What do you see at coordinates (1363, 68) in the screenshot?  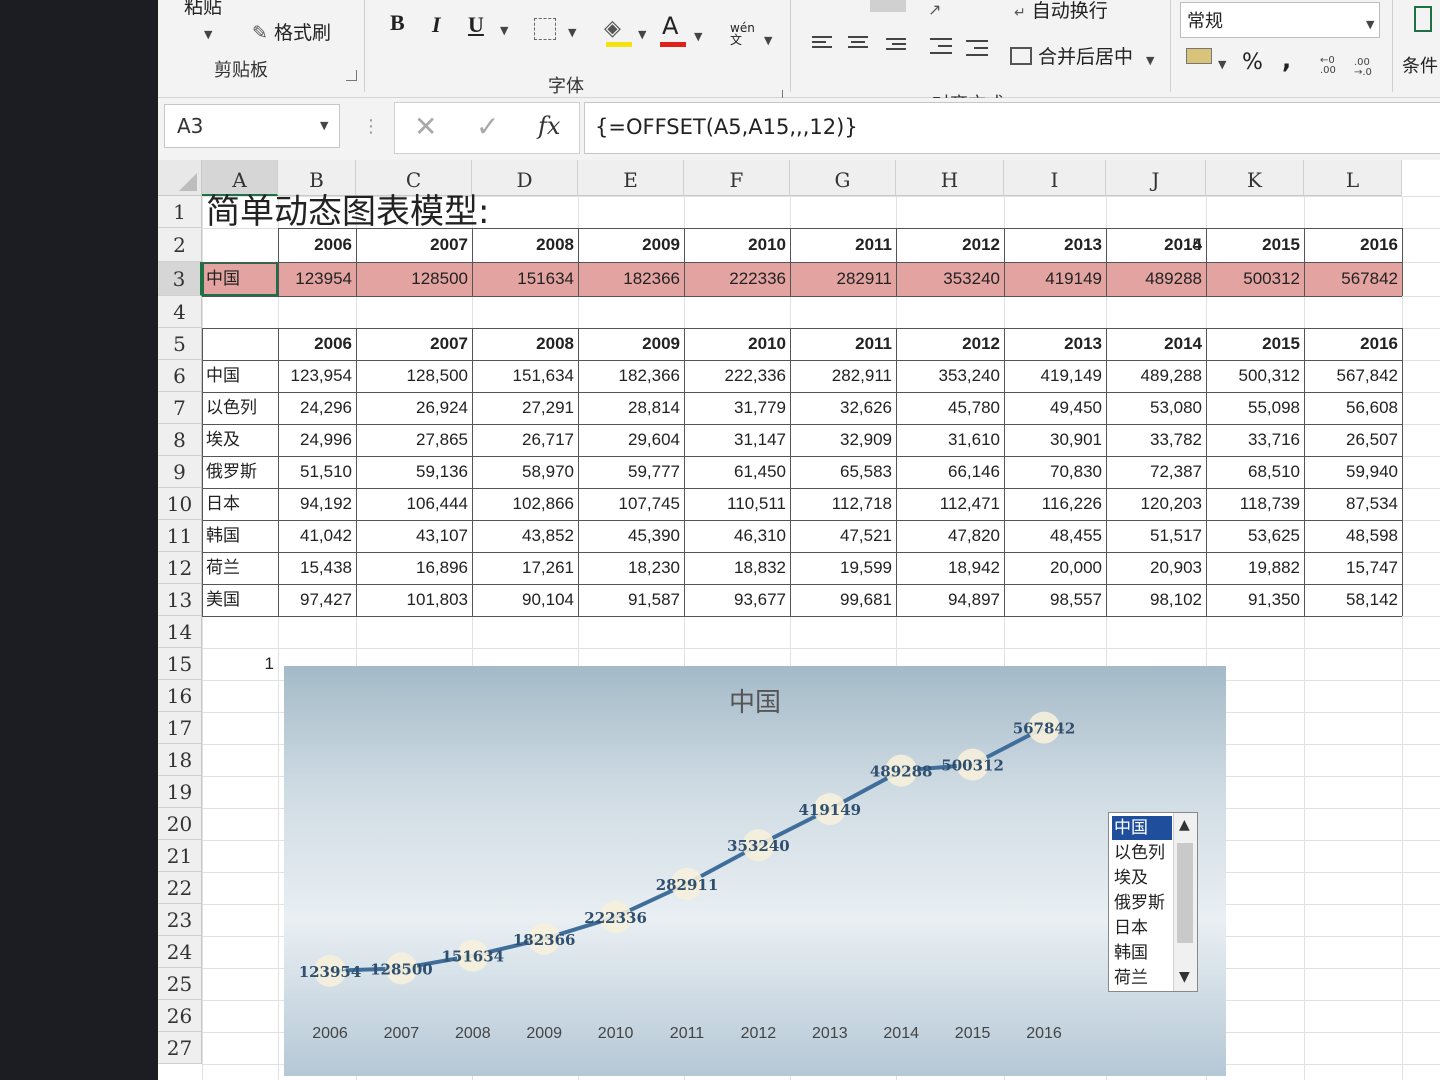 I see `decrease-decimal-icon: .00 →.0` at bounding box center [1363, 68].